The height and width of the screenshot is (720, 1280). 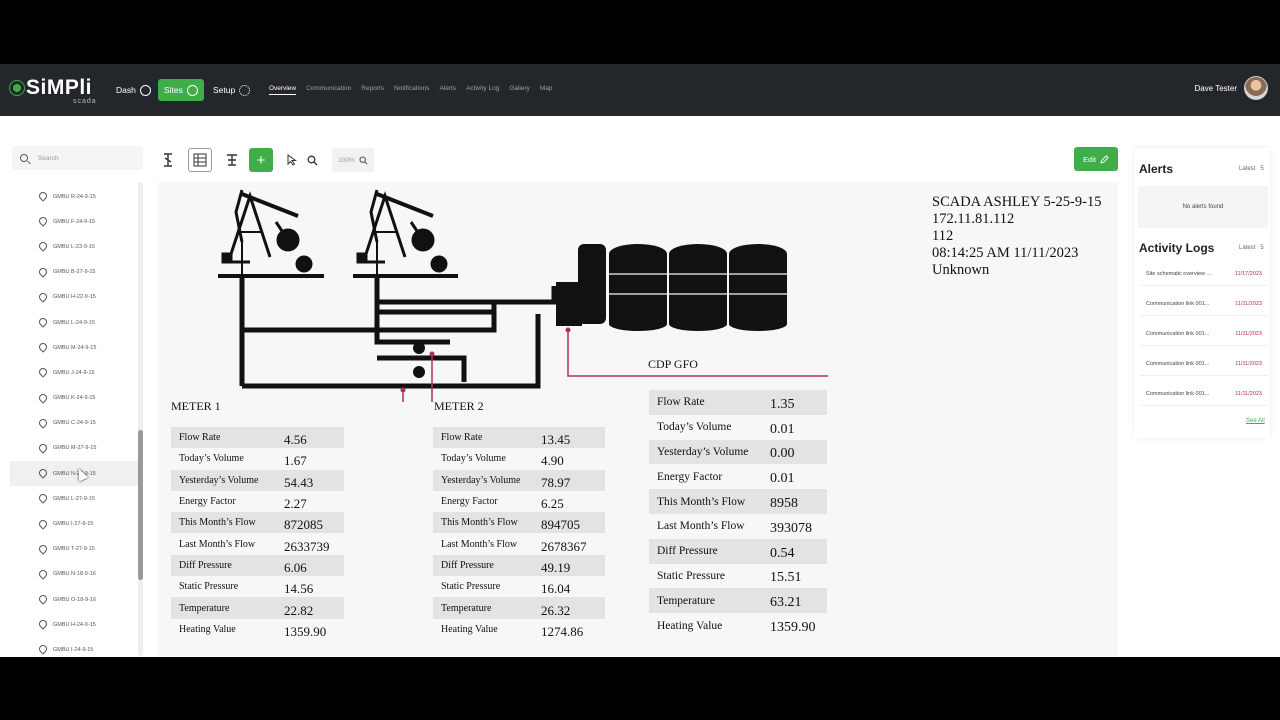 I want to click on tab-reports: Reports, so click(x=372, y=90).